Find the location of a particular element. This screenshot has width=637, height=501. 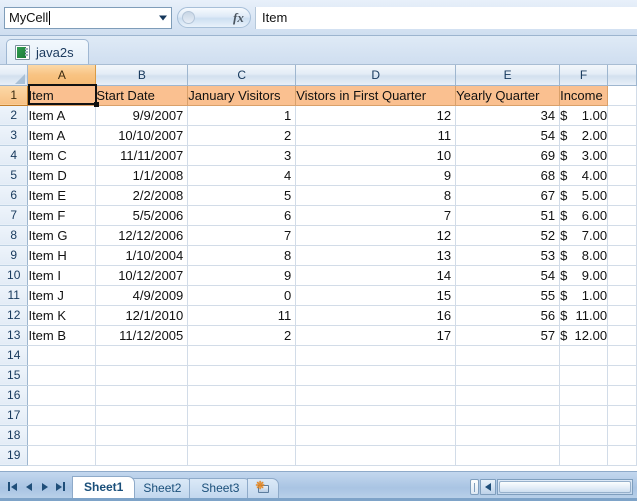

cell-yearly-quarter: 56 is located at coordinates (508, 315).